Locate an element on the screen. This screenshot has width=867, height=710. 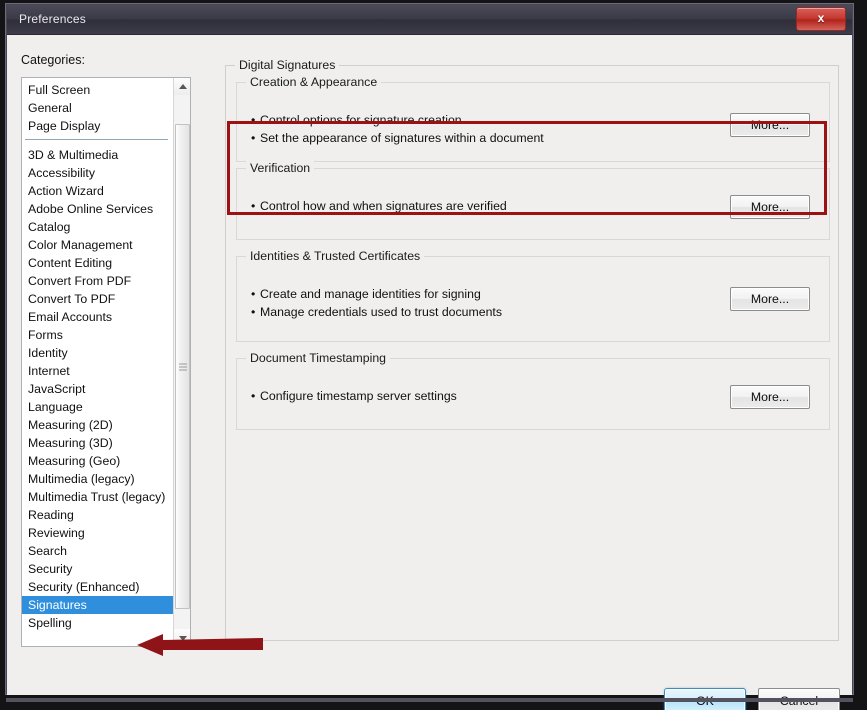
category-item: Reading is located at coordinates (98, 515).